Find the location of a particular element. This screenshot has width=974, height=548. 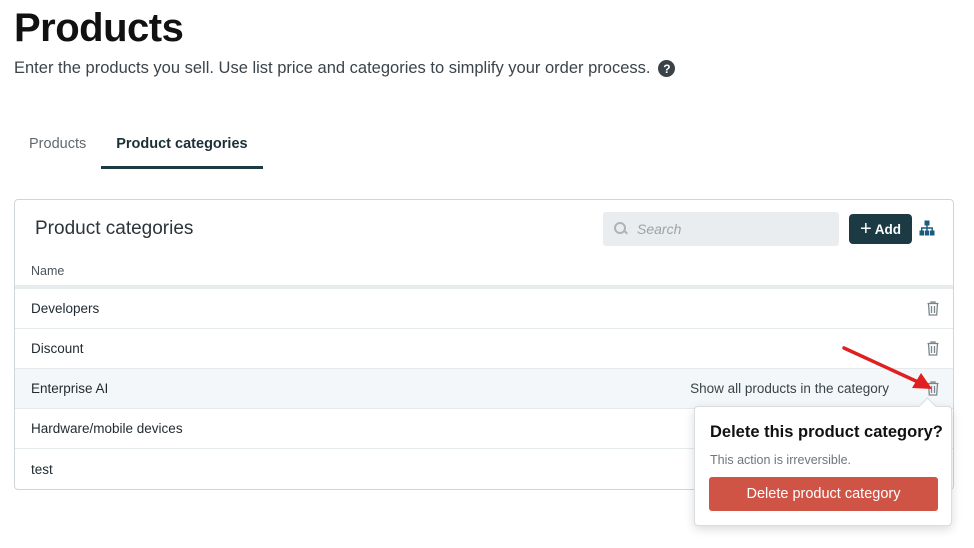

search-icon is located at coordinates (621, 229).